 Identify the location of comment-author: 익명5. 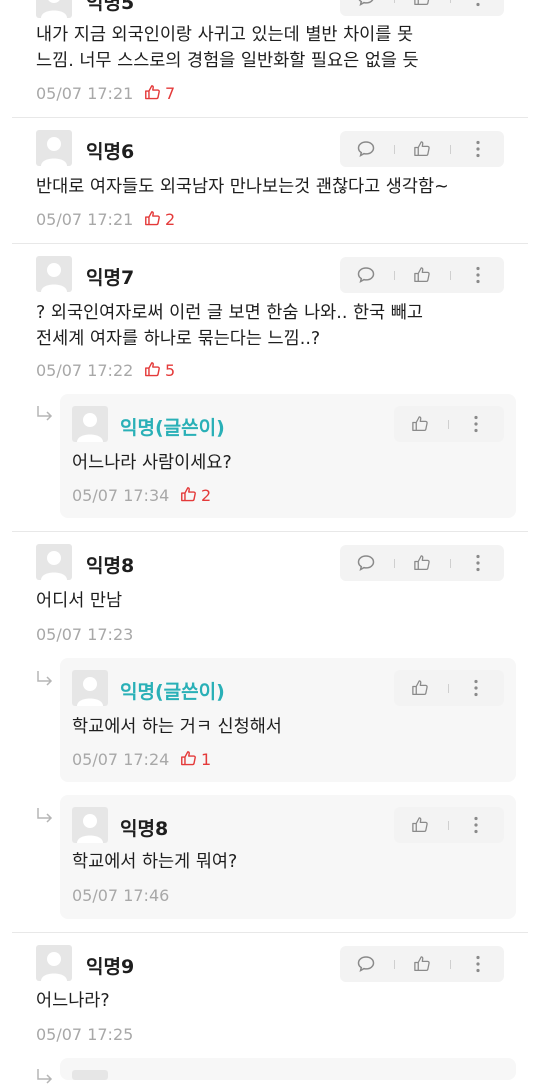
(110, 7).